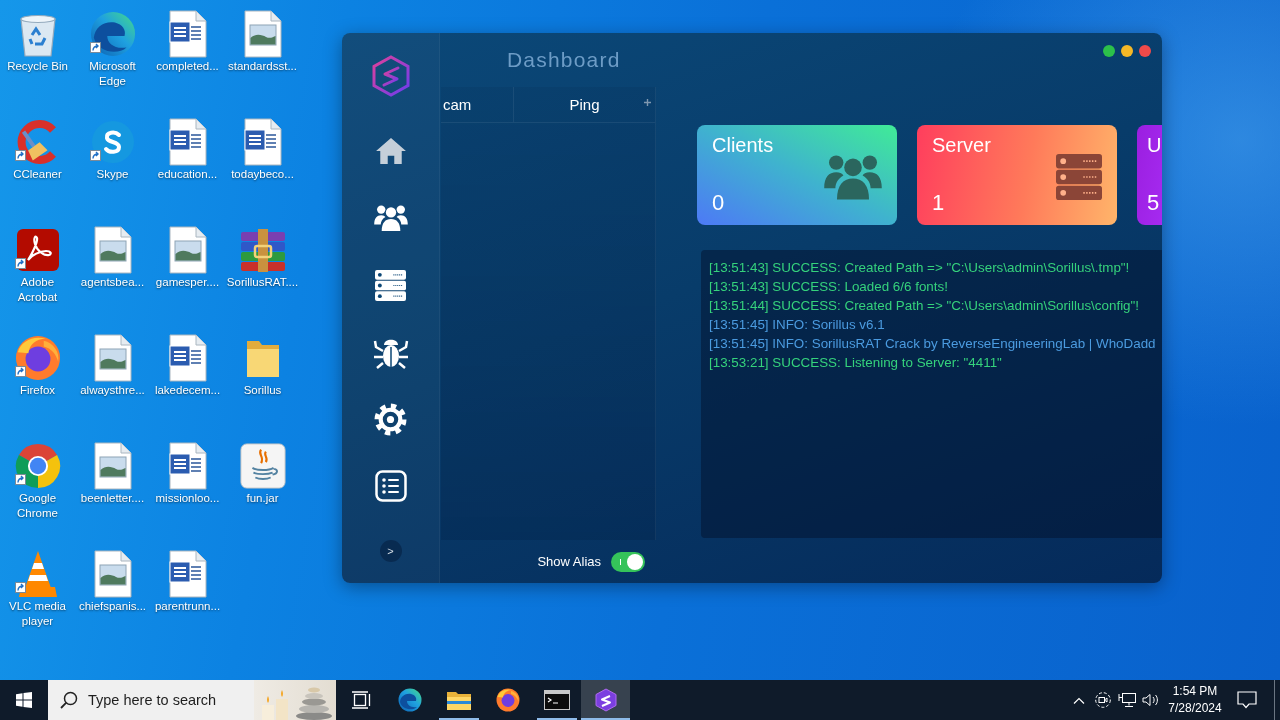 The image size is (1280, 720). Describe the element at coordinates (477, 104) in the screenshot. I see `column-header: cam` at that location.